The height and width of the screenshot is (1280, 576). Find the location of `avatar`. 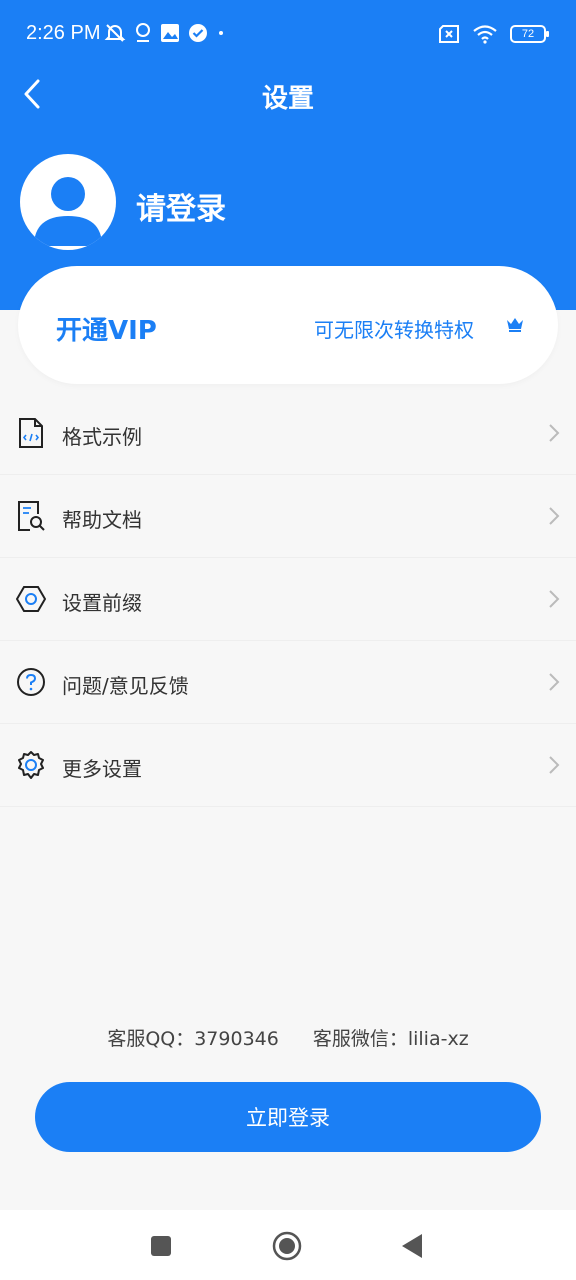

avatar is located at coordinates (68, 202).